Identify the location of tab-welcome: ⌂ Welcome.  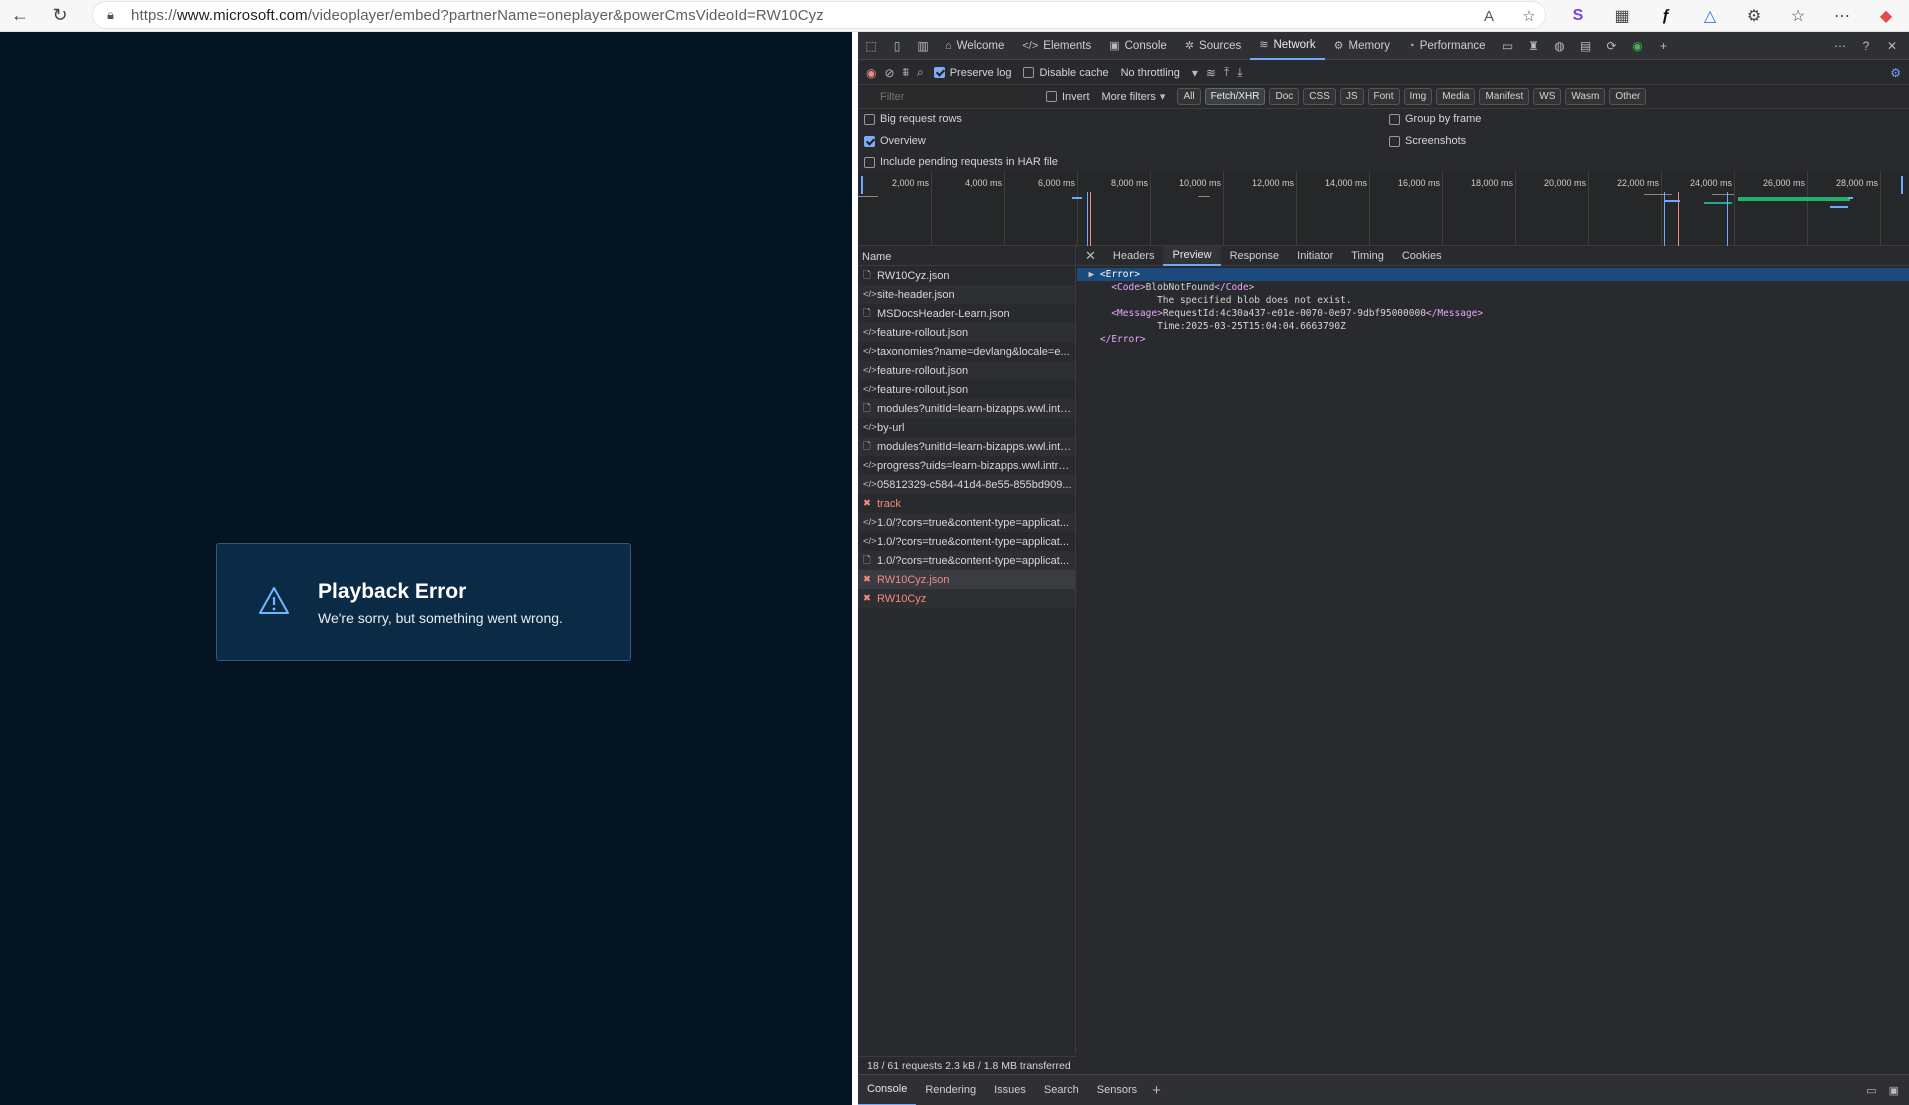
(974, 46).